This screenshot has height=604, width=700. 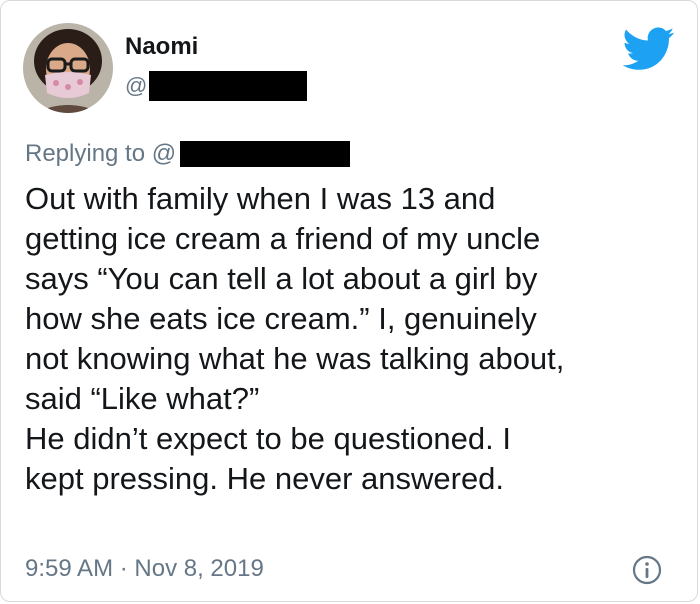 What do you see at coordinates (265, 478) in the screenshot?
I see `tweet-body-line: kept pressing. He never answered.` at bounding box center [265, 478].